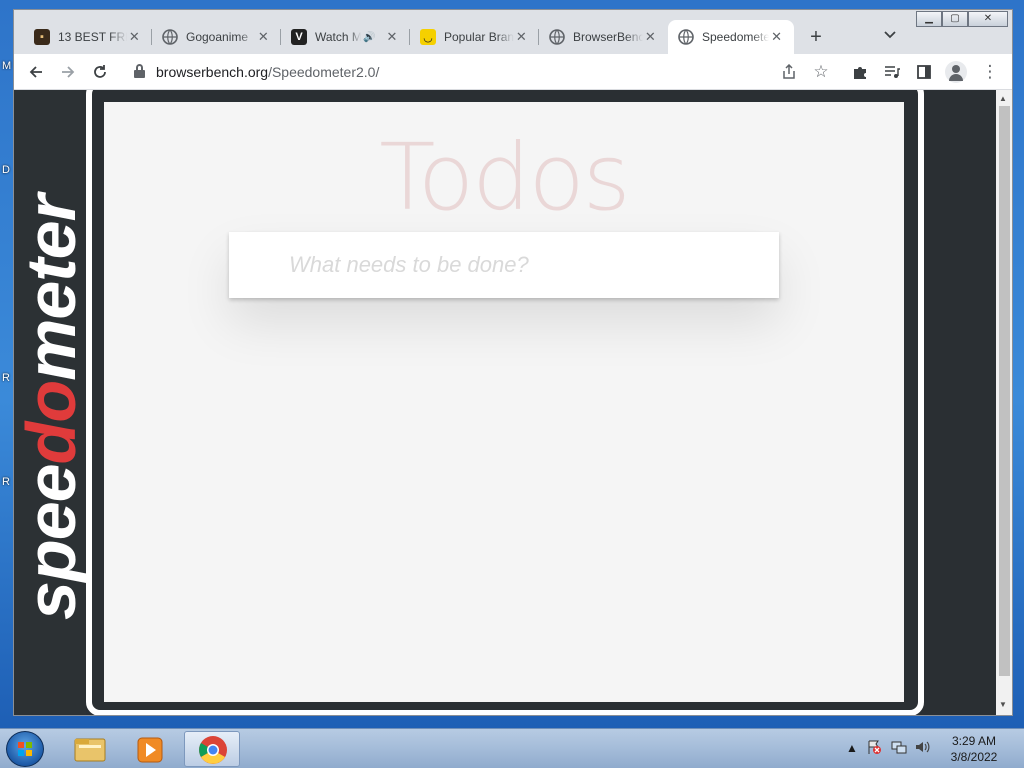  I want to click on scrollbar-thumb, so click(1004, 391).